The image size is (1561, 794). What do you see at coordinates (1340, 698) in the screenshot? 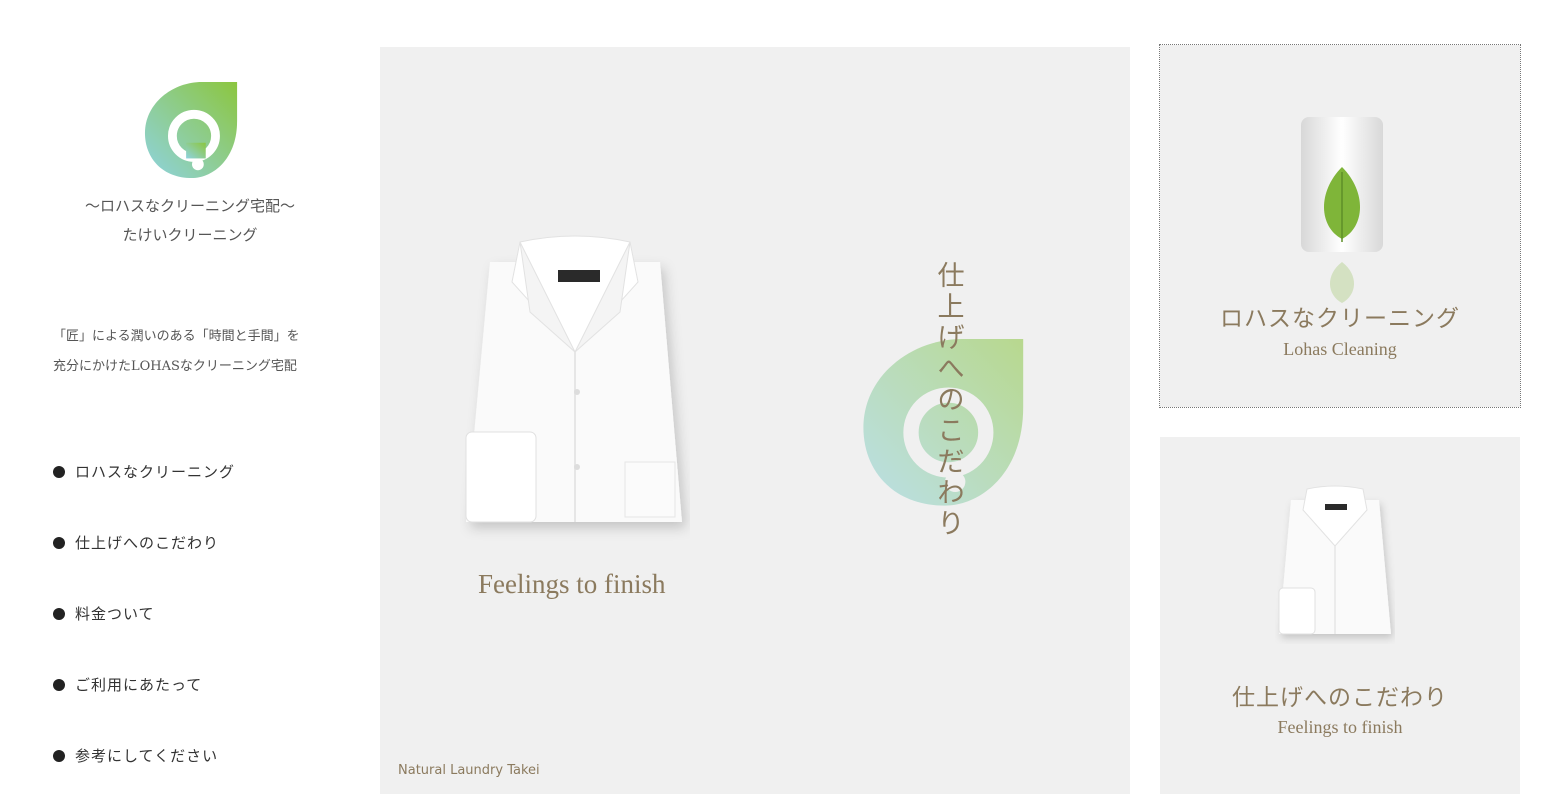
I see `card-title: 仕上げへのこだわり` at bounding box center [1340, 698].